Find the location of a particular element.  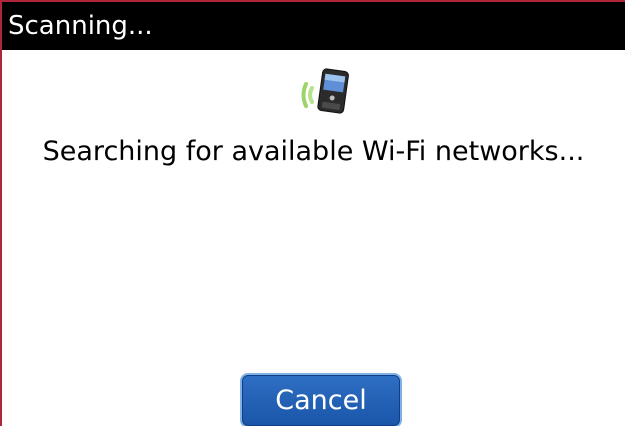

cancel-button: Cancel is located at coordinates (321, 399).